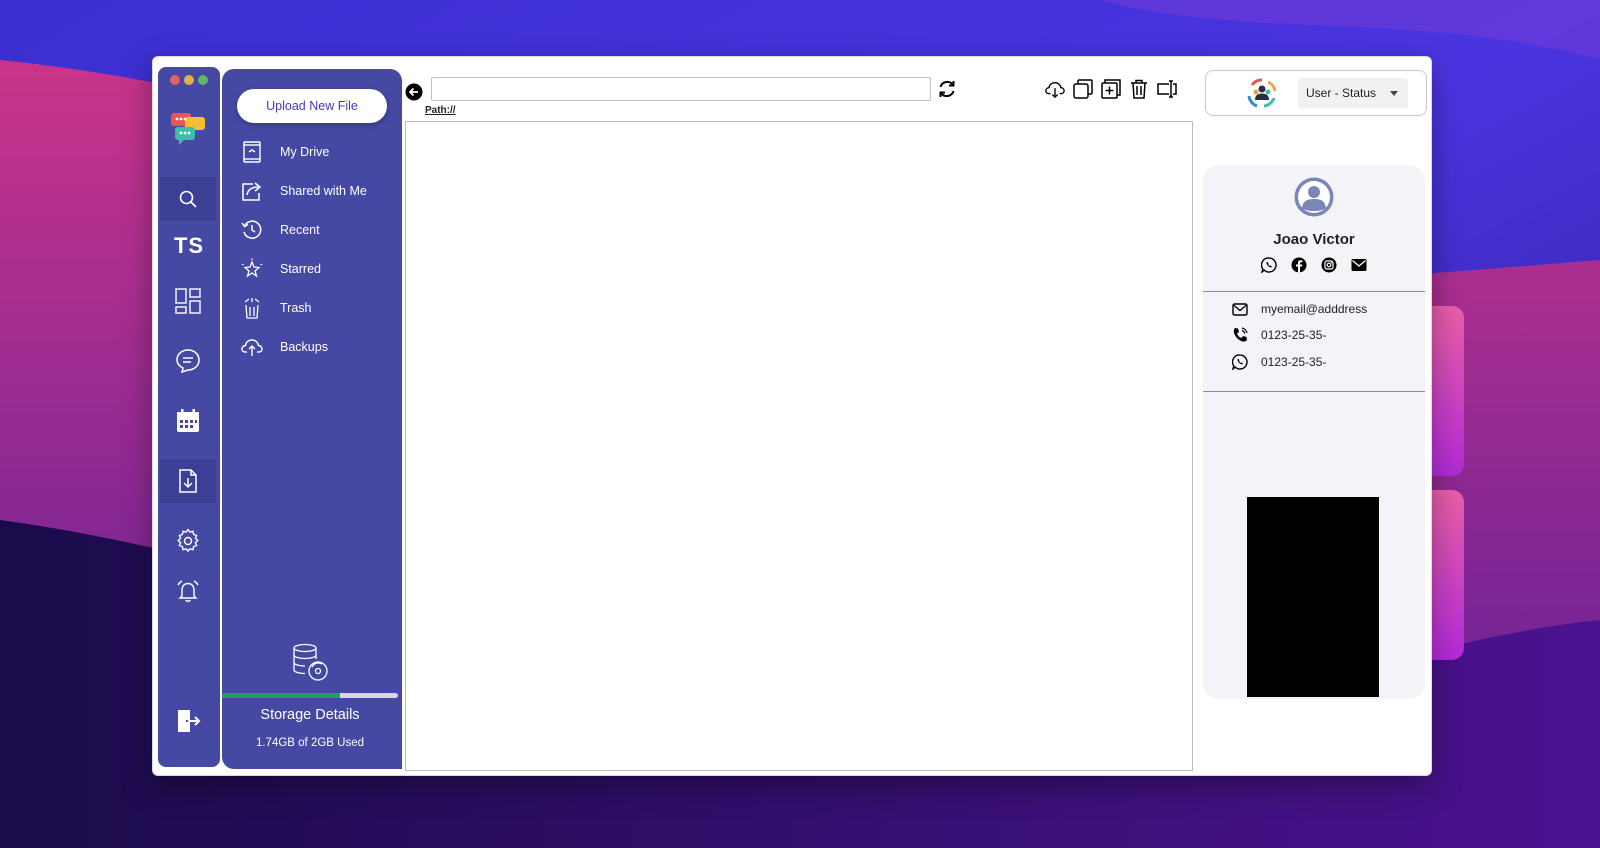  What do you see at coordinates (252, 191) in the screenshot?
I see `share-icon` at bounding box center [252, 191].